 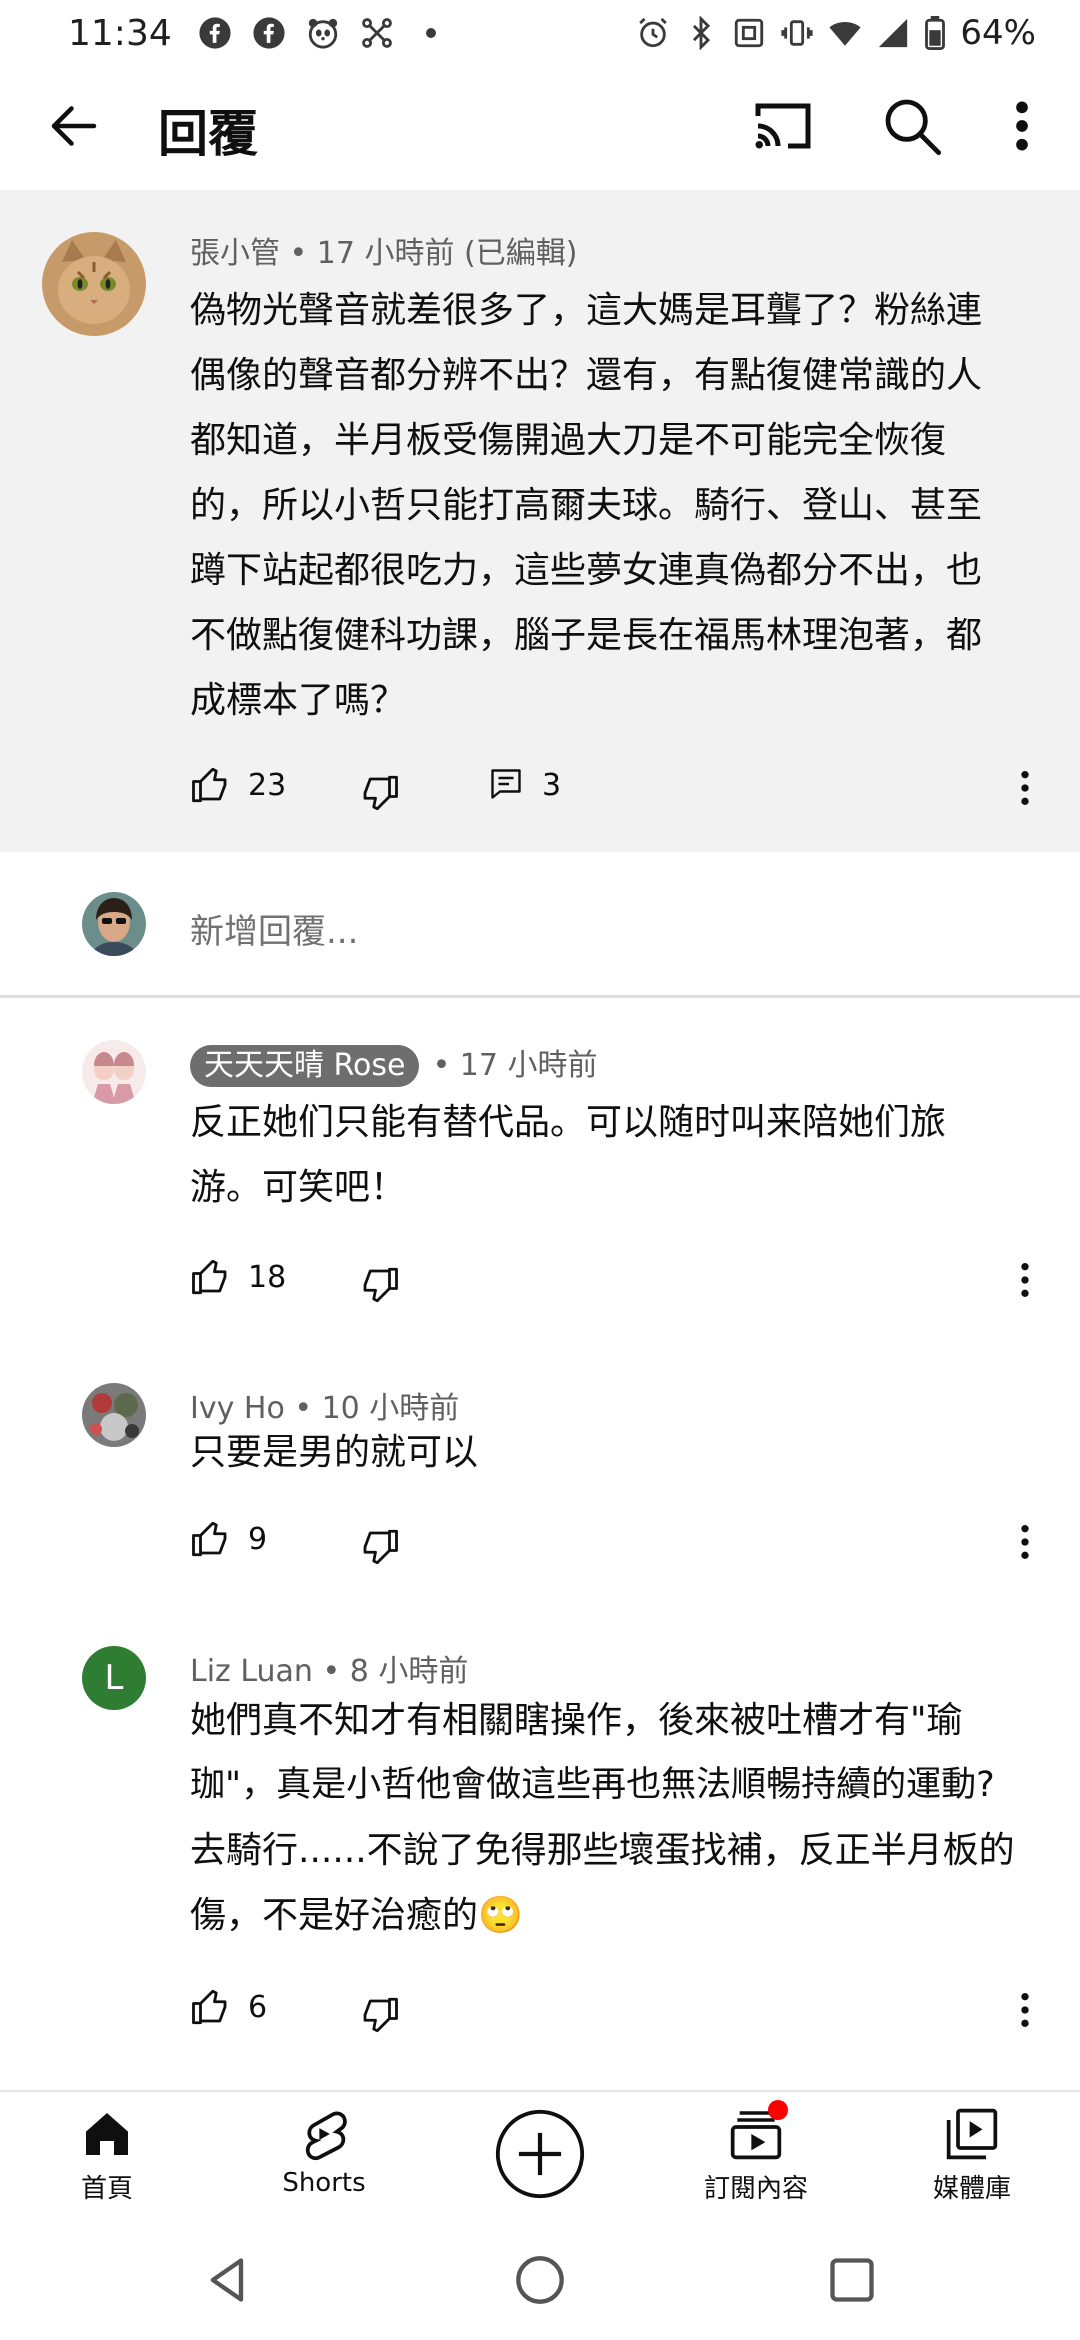 What do you see at coordinates (620, 788) in the screenshot?
I see `comment-actions: 23 3` at bounding box center [620, 788].